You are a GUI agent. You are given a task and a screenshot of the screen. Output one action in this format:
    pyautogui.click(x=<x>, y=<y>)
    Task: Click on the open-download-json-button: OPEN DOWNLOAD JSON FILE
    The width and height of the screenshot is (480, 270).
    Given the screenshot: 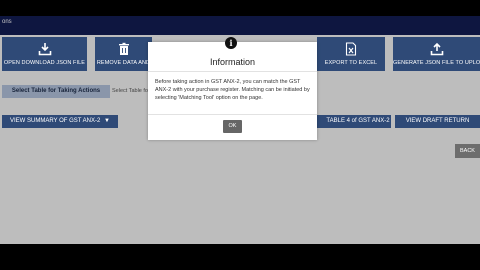 What is the action you would take?
    pyautogui.click(x=44, y=54)
    